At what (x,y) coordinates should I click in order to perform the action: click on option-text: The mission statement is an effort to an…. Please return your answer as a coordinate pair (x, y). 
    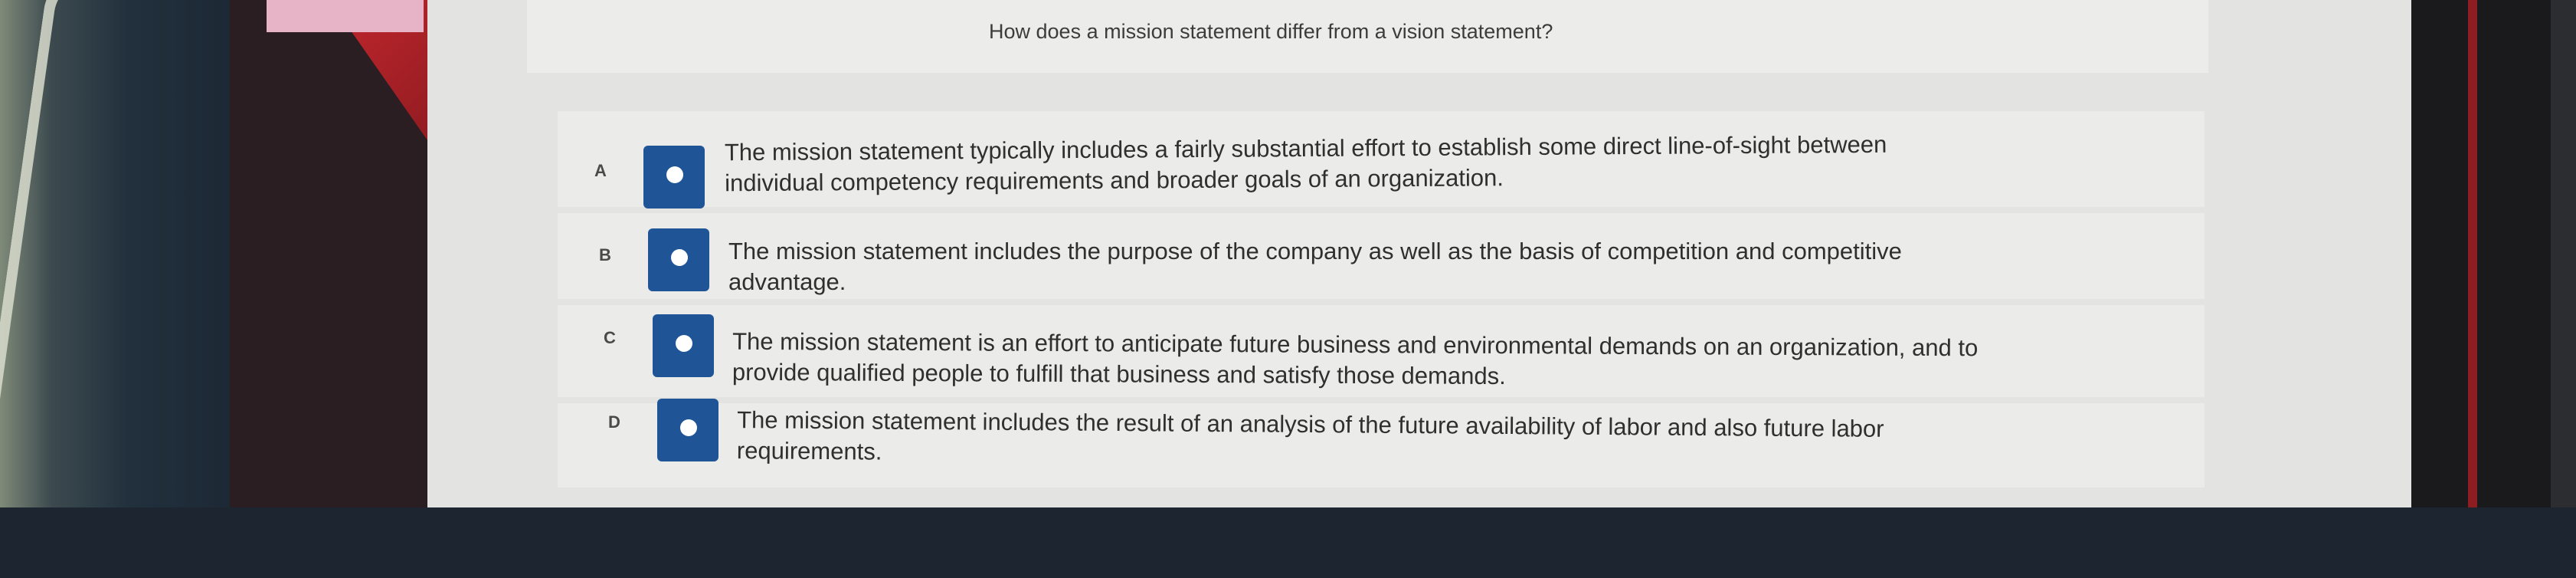
    Looking at the image, I should click on (1355, 361).